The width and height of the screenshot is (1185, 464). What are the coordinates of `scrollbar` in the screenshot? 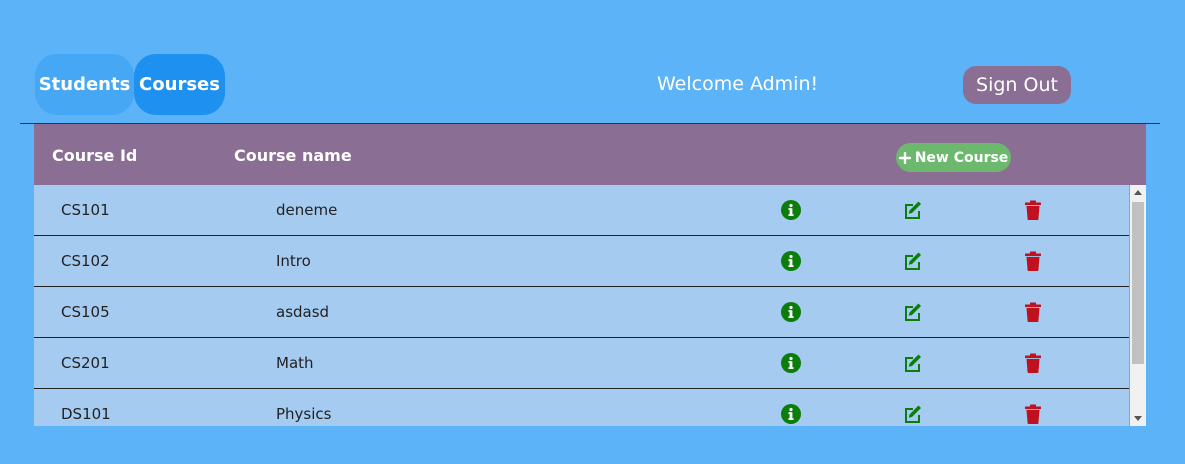 It's located at (1138, 305).